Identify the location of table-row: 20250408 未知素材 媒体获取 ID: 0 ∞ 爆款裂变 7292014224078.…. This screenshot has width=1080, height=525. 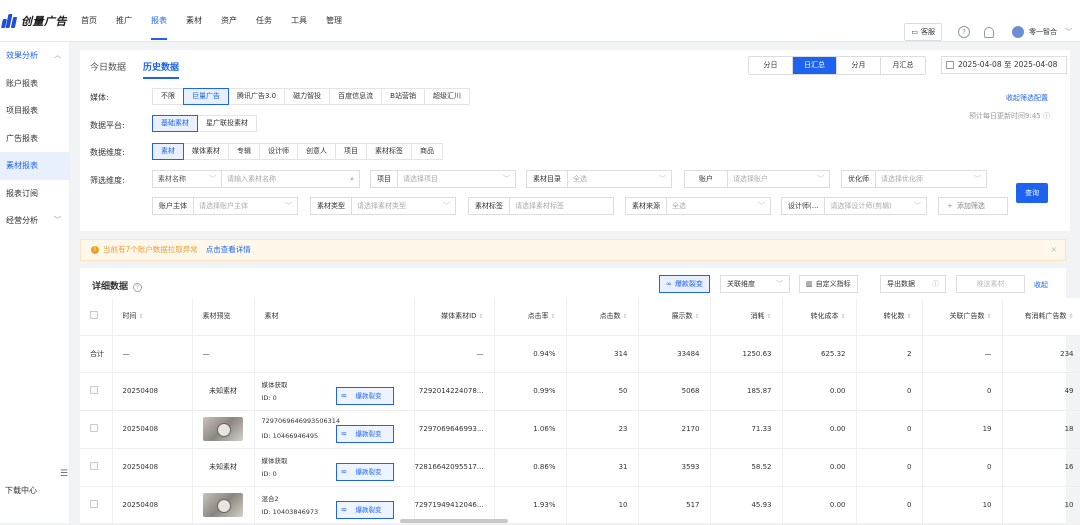
(580, 391).